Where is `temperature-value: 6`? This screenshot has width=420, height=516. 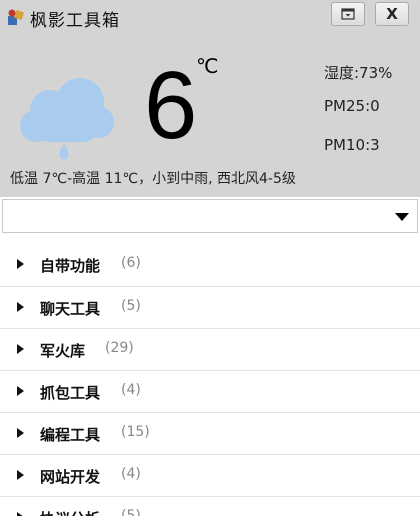 temperature-value: 6 is located at coordinates (171, 105).